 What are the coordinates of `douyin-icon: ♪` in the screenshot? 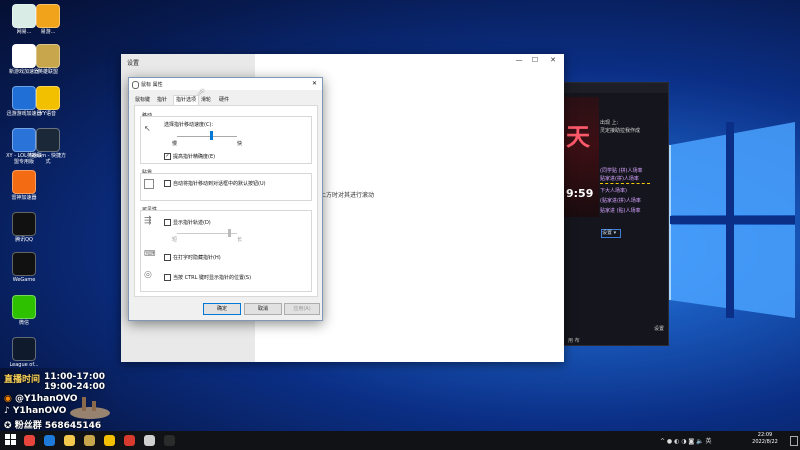 It's located at (7, 411).